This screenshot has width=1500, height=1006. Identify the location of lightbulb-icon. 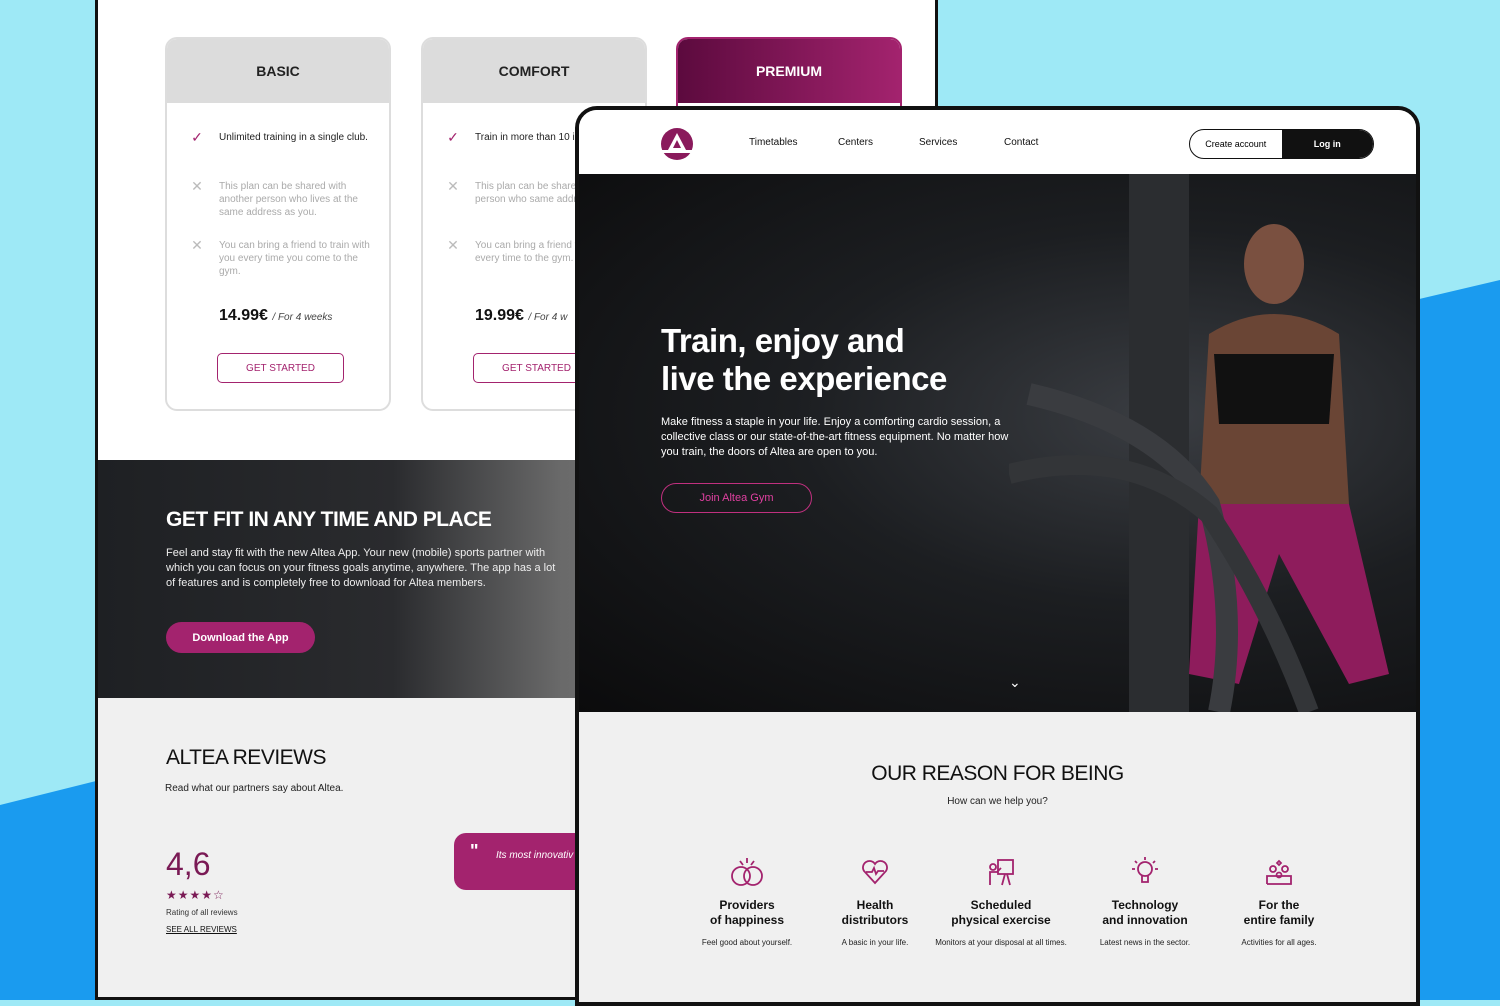
(1145, 872).